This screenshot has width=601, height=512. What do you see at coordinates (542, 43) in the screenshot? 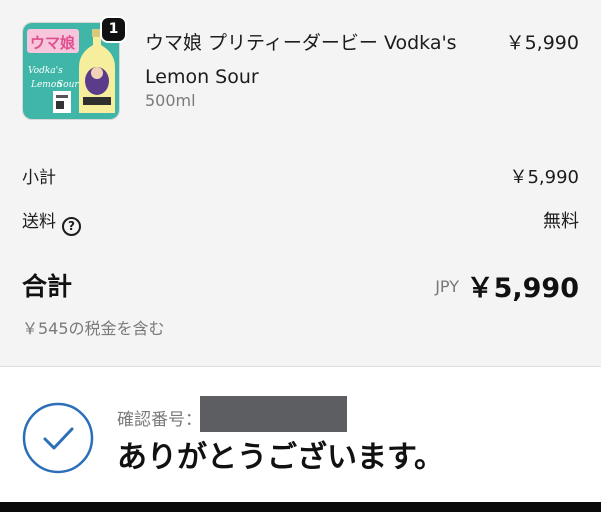
I see `product-price: ￥5,990` at bounding box center [542, 43].